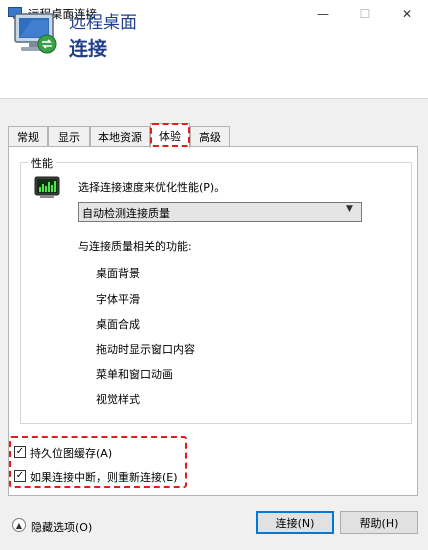 This screenshot has width=428, height=550. What do you see at coordinates (118, 299) in the screenshot?
I see `feature-font-smoothing: 字体平滑` at bounding box center [118, 299].